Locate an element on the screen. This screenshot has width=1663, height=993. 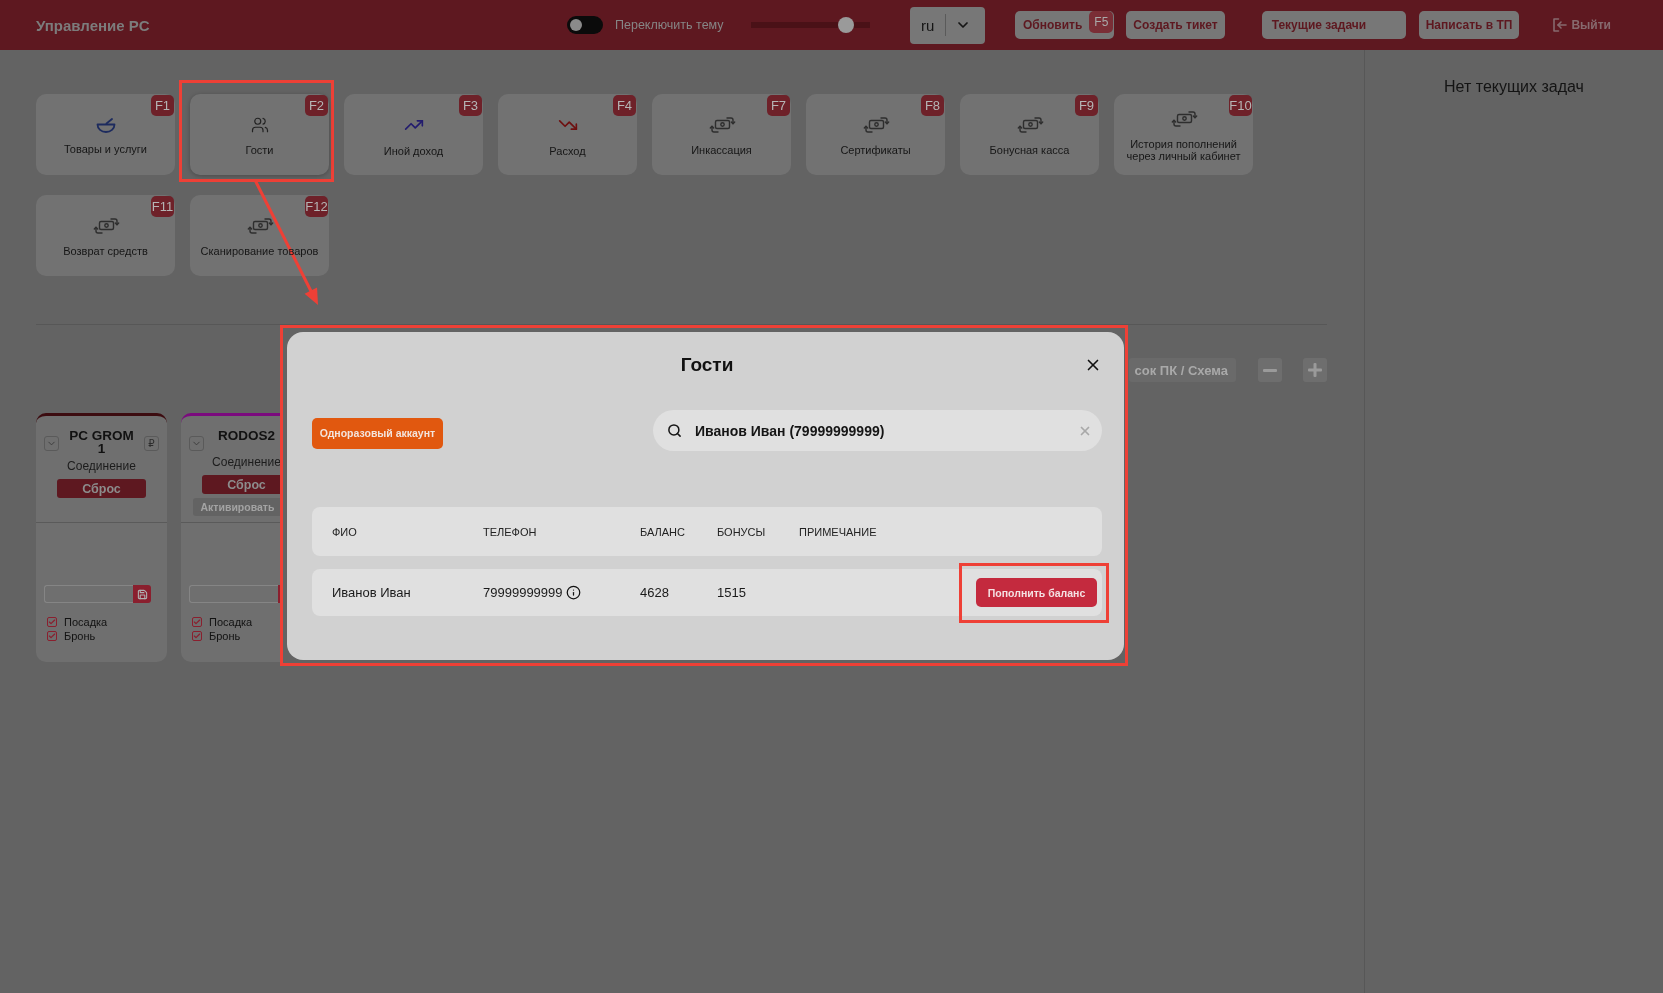
save-icon is located at coordinates (142, 594).